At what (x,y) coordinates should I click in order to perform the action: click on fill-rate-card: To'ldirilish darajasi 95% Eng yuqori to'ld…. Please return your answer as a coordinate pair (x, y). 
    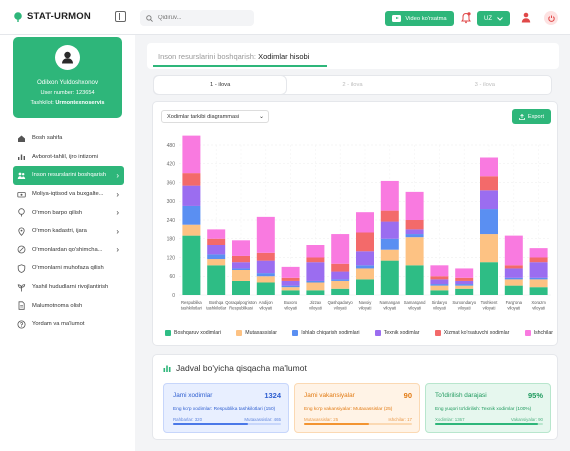
    Looking at the image, I should click on (488, 408).